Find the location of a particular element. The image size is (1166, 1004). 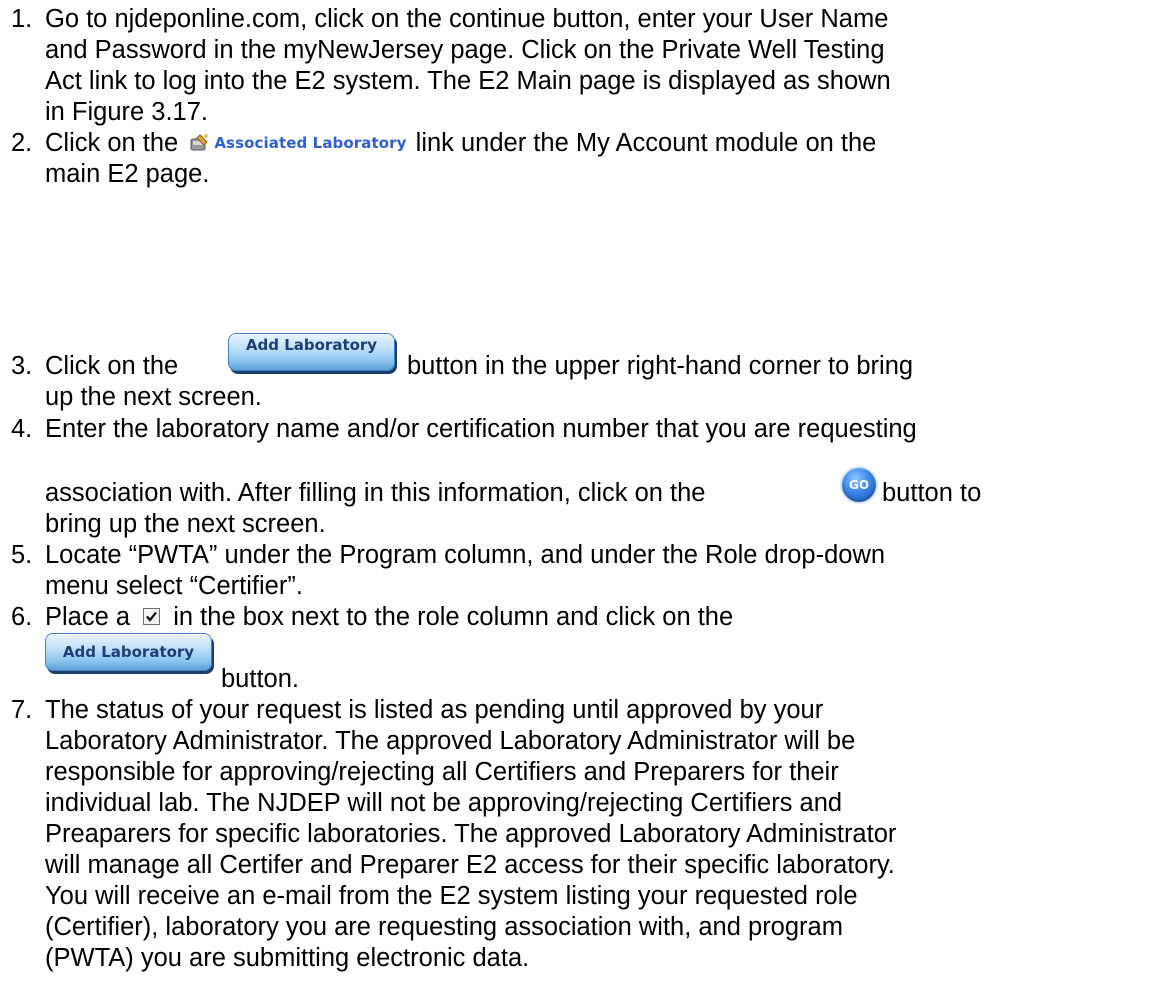

step-number: 1. is located at coordinates (22, 19).